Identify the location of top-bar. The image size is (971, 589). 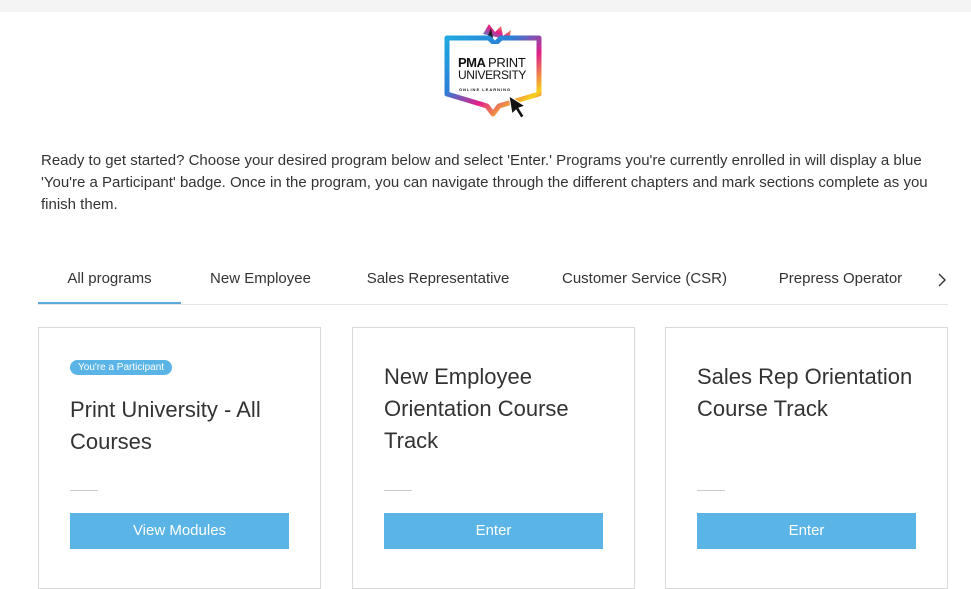
(485, 6).